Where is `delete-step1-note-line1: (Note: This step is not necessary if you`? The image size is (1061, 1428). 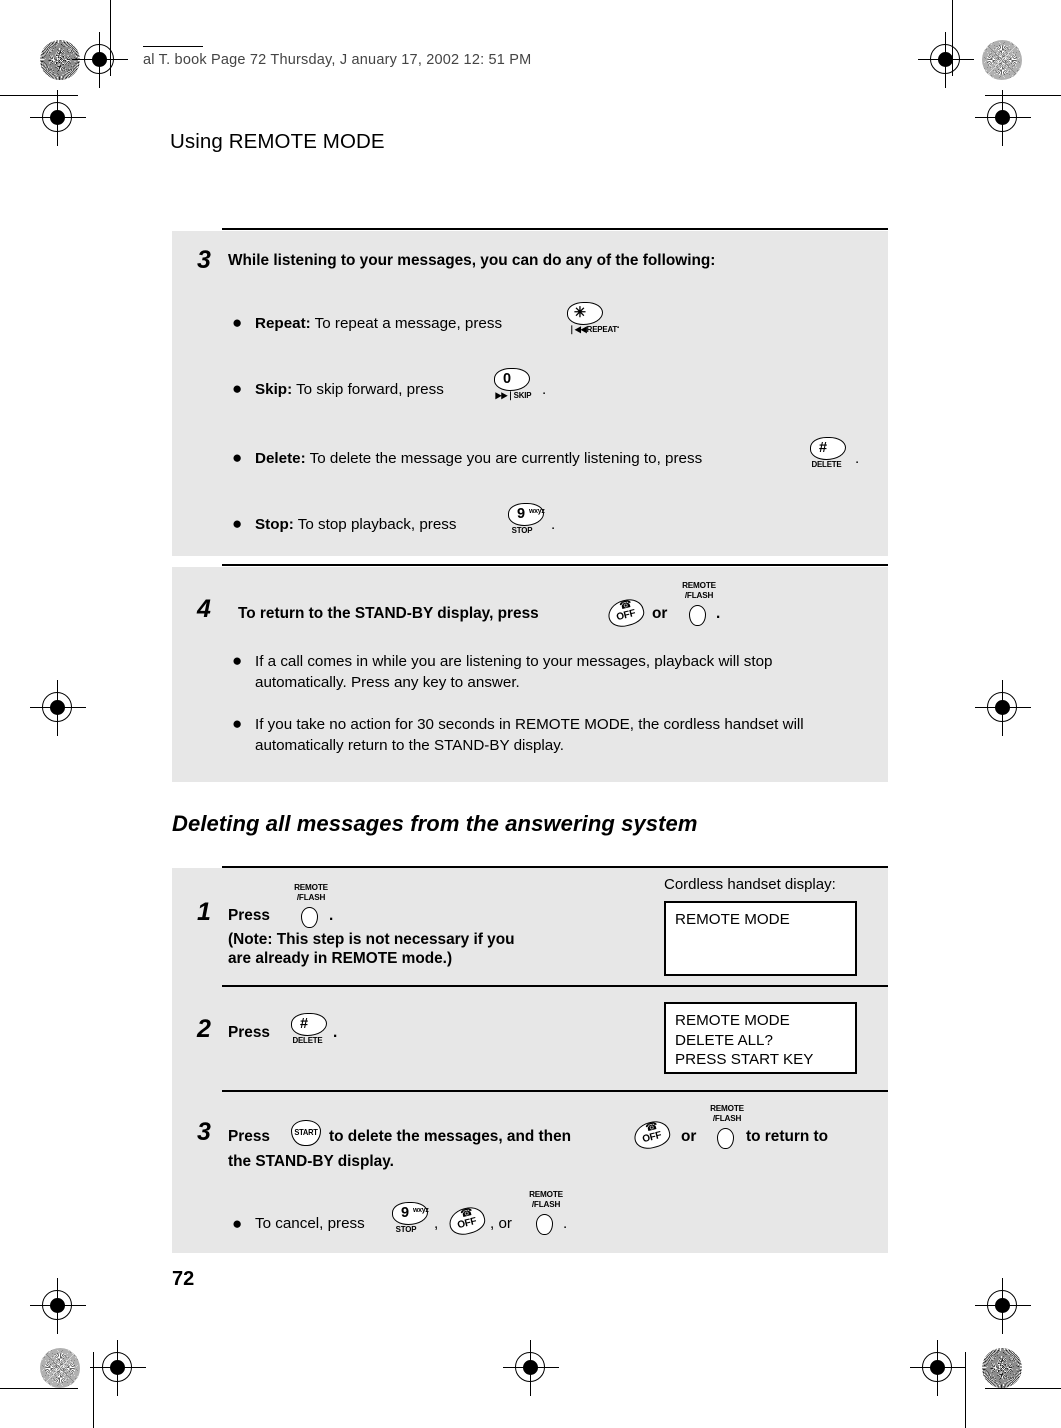
delete-step1-note-line1: (Note: This step is not necessary if you is located at coordinates (371, 939).